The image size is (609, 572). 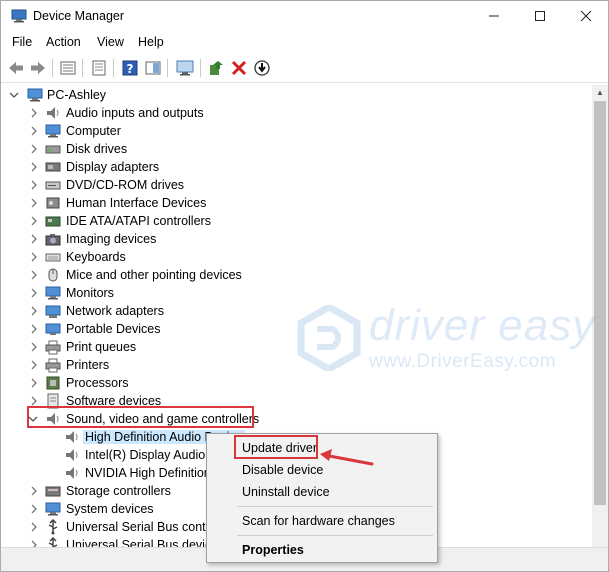 I want to click on tree-category: Mice and other pointing devices, so click(x=296, y=275).